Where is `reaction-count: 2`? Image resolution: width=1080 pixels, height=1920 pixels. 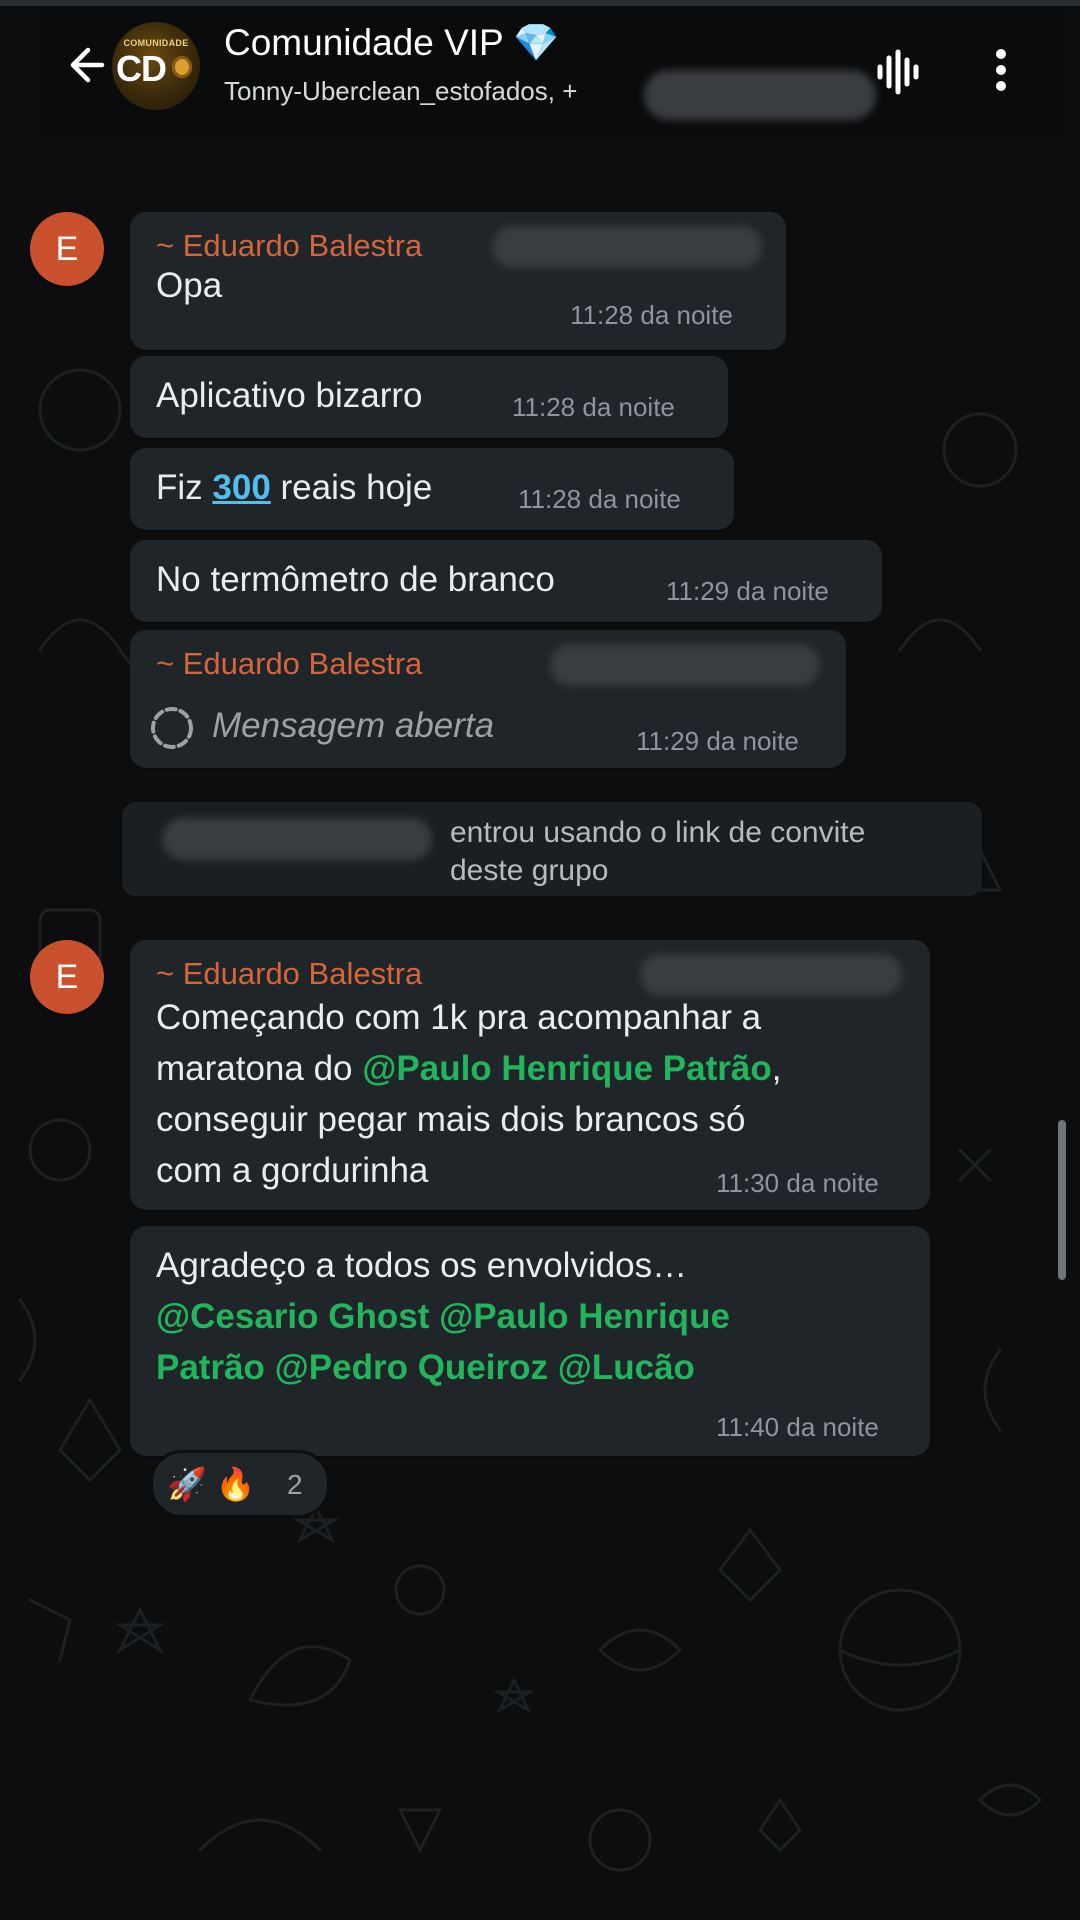
reaction-count: 2 is located at coordinates (295, 1484).